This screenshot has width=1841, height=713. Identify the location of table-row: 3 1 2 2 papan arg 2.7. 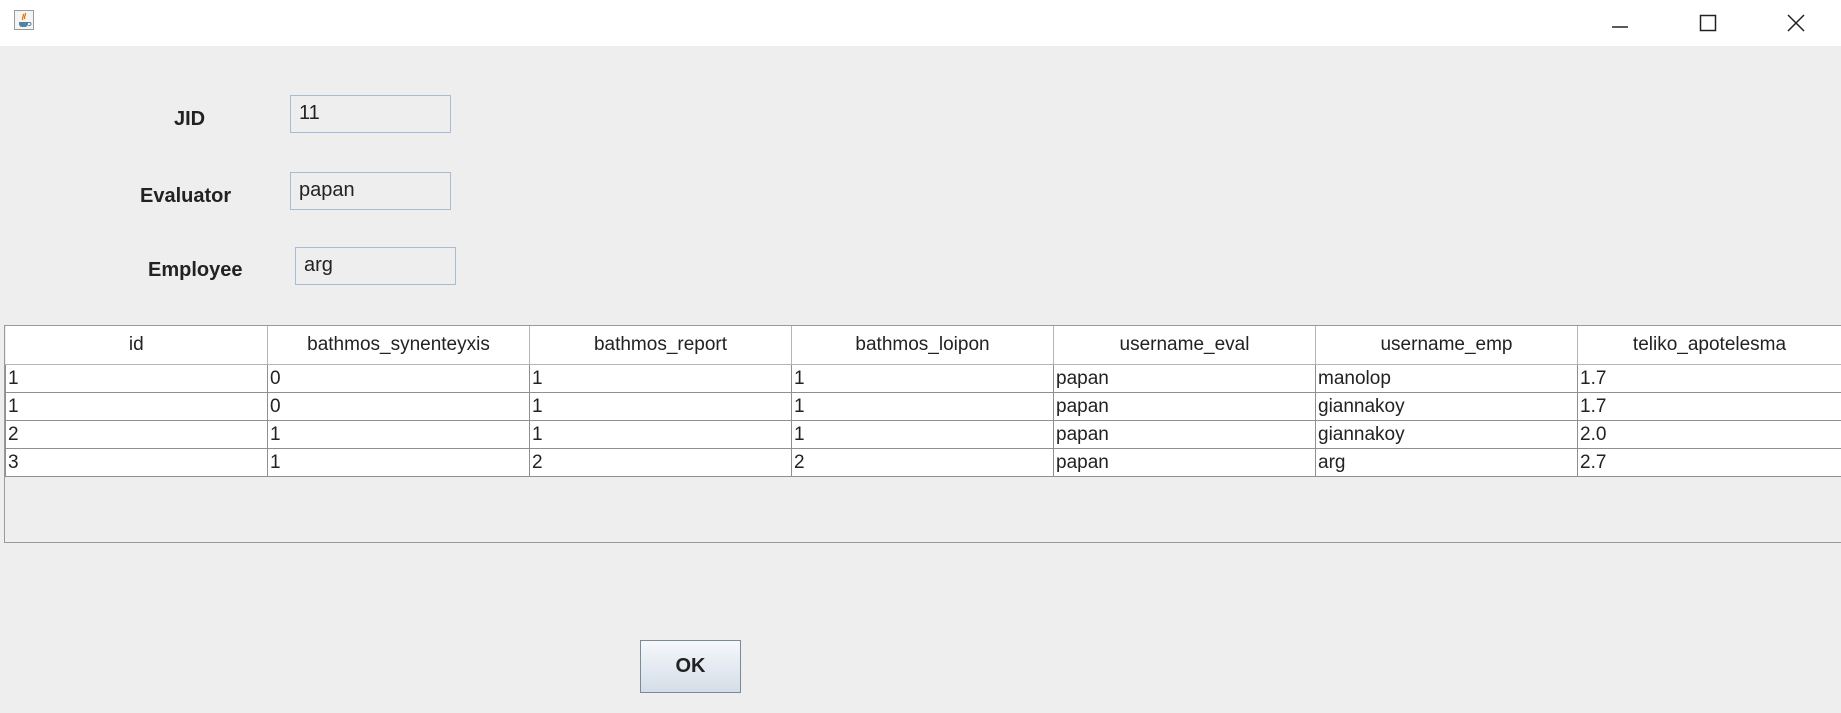
(923, 462).